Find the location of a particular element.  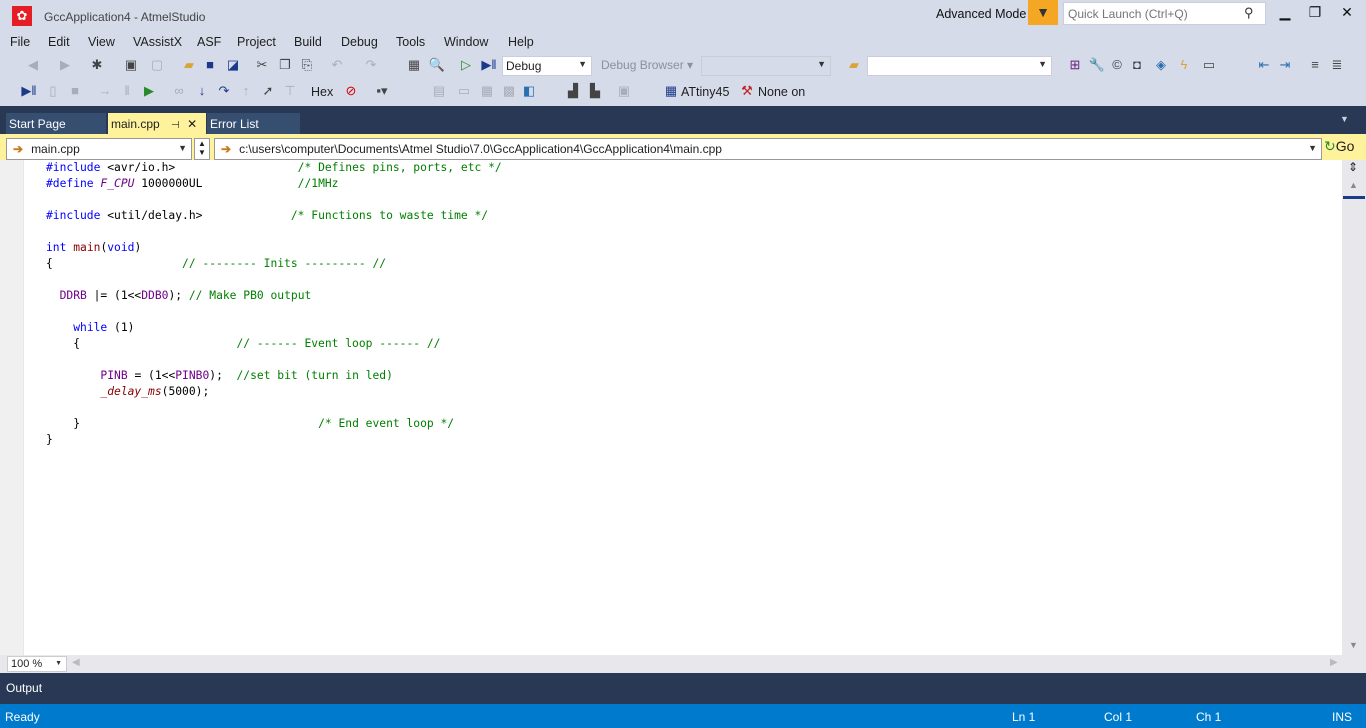

breakpoints-icon: ⊘ is located at coordinates (351, 91).